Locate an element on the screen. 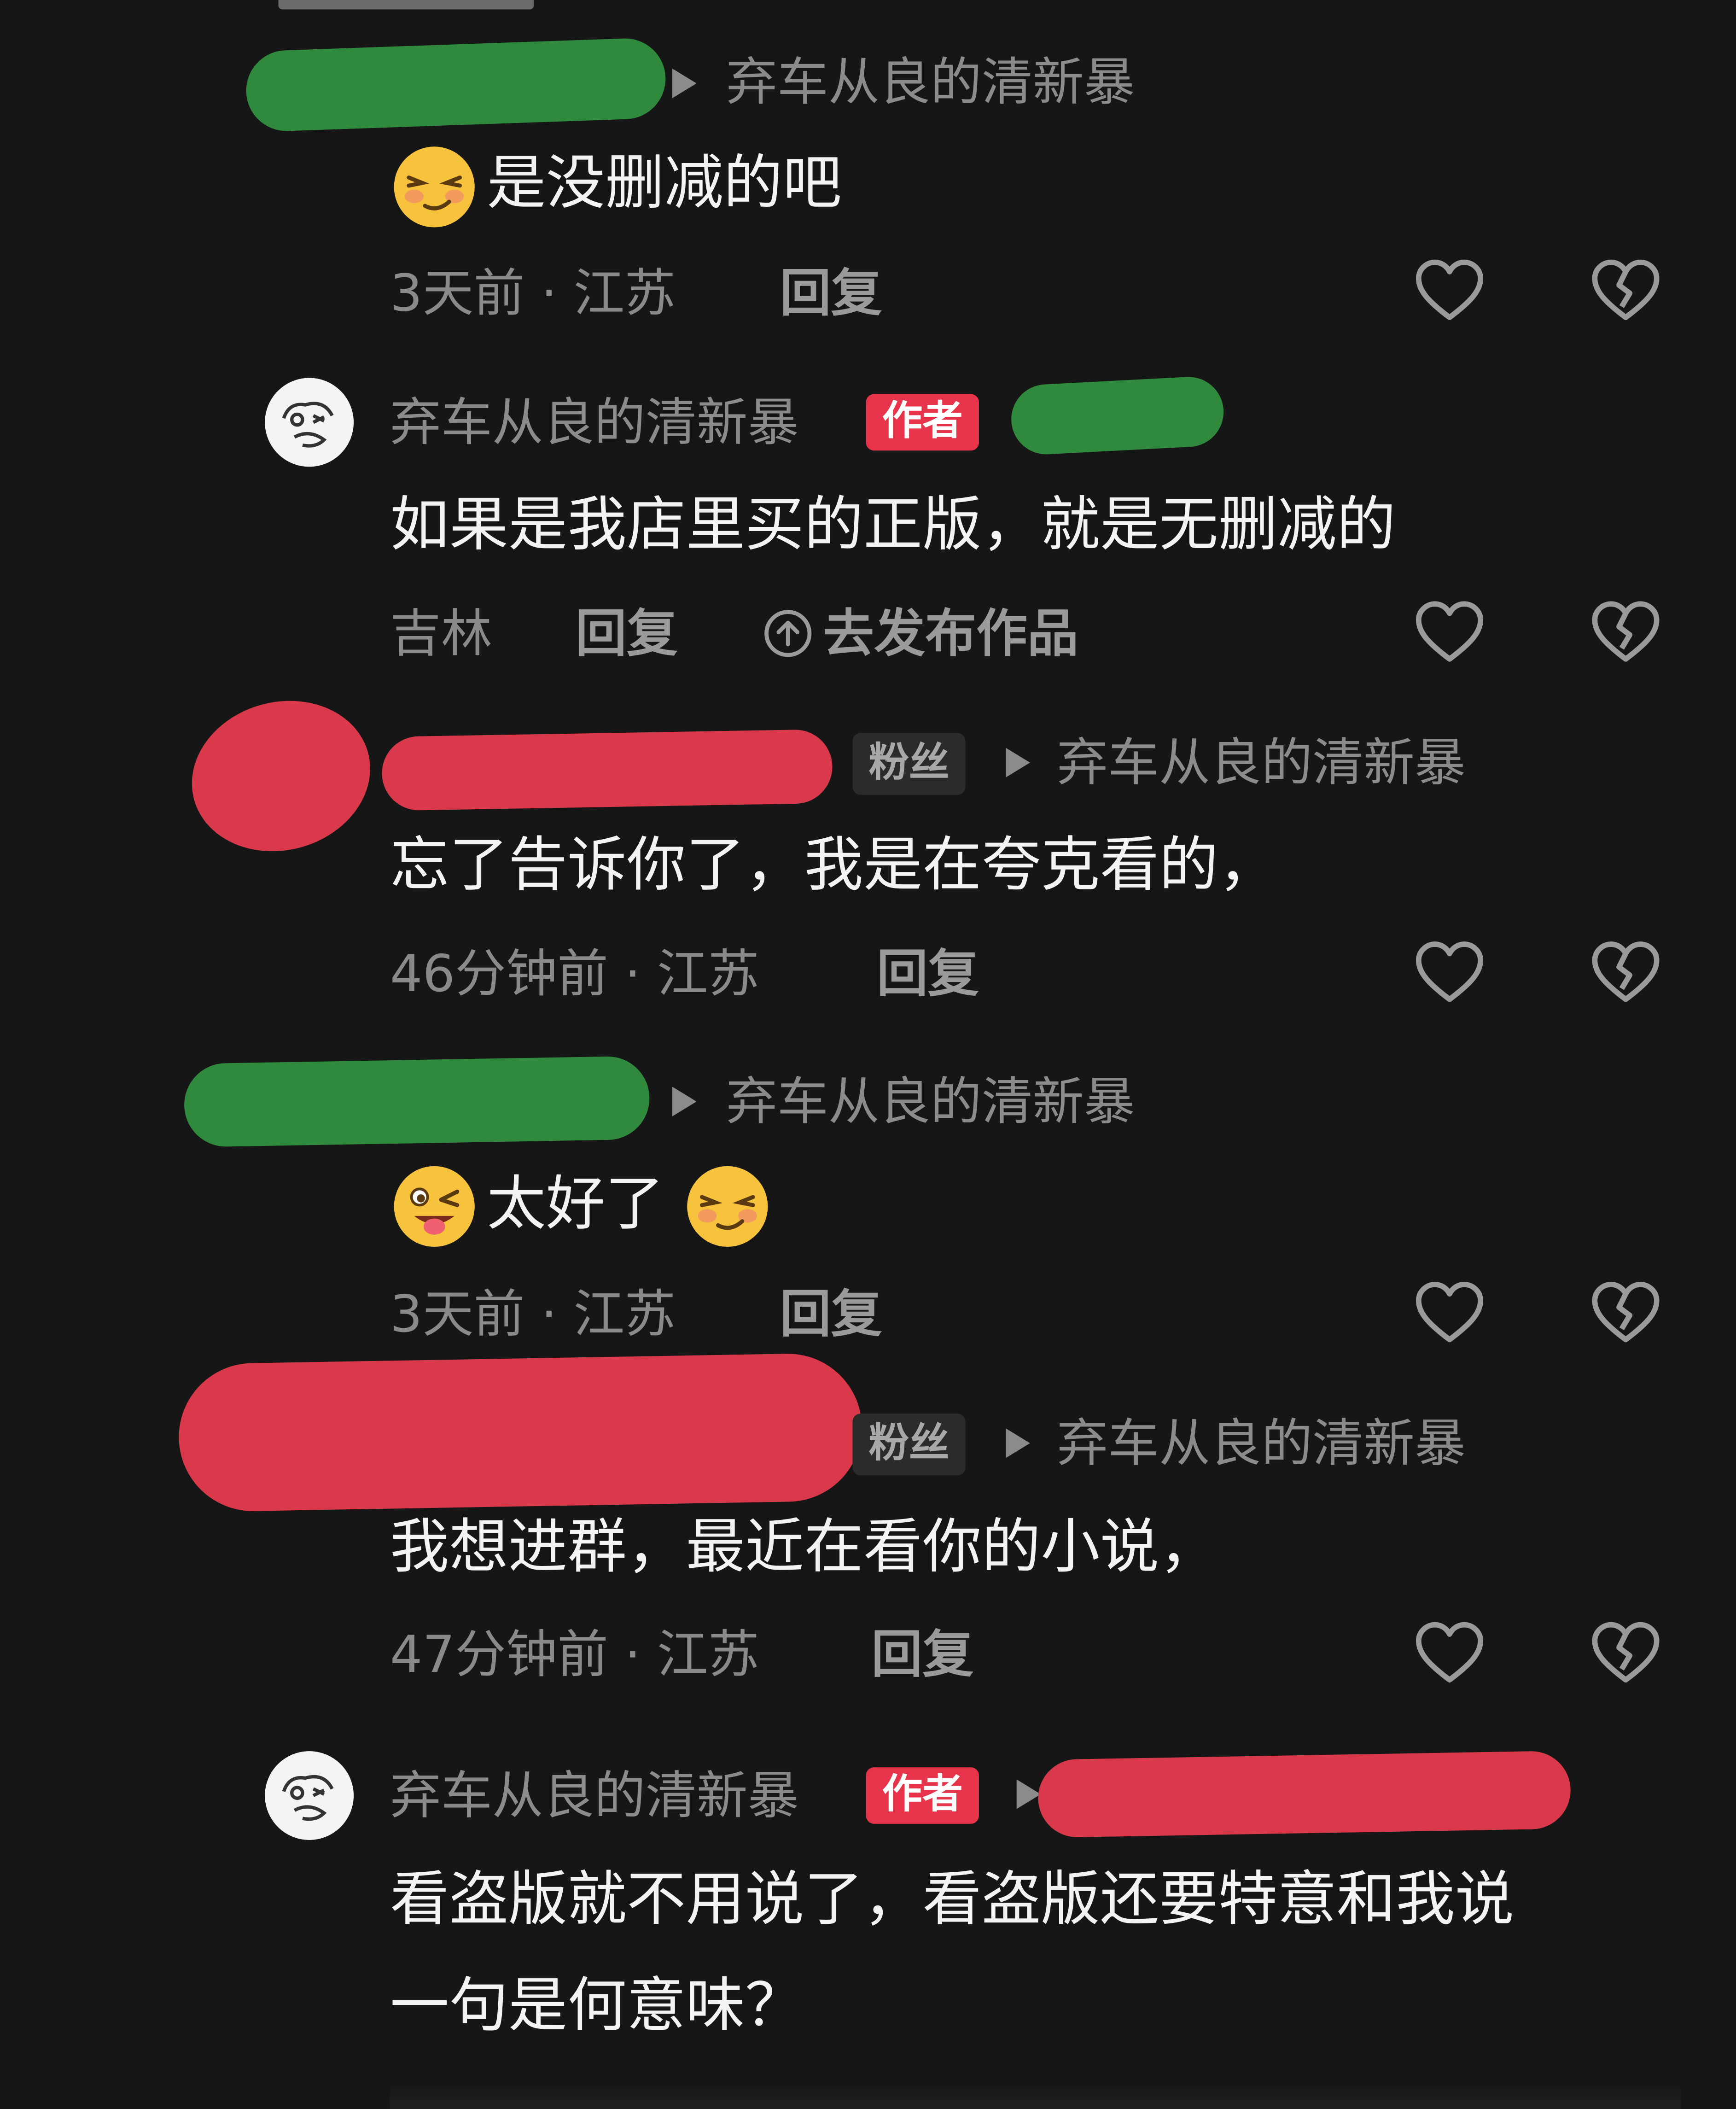  scroll-indicator is located at coordinates (406, 5).